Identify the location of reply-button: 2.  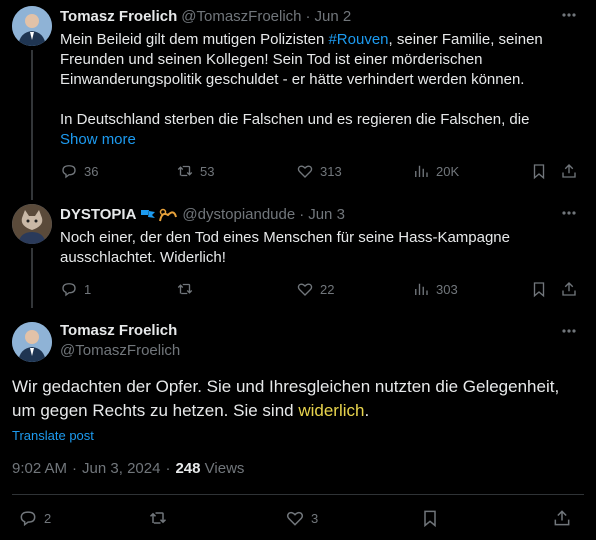
(34, 518).